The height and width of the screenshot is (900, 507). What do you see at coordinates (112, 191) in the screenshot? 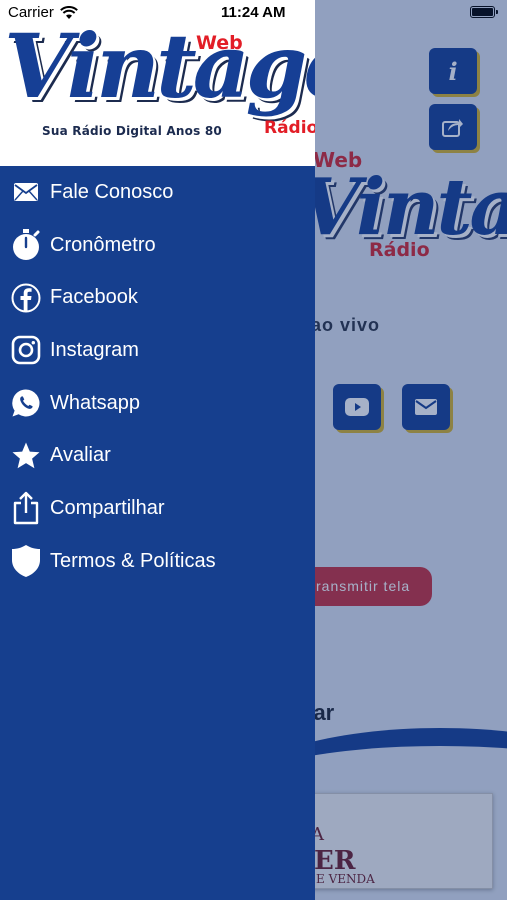
I see `menu-item-label: Fale Conosco` at bounding box center [112, 191].